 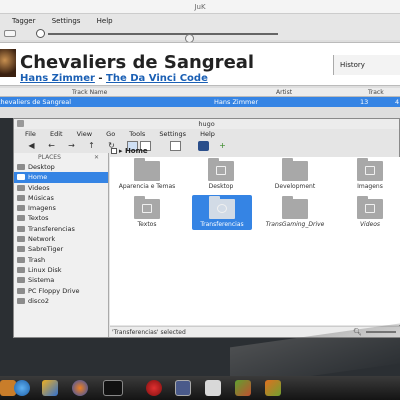 What do you see at coordinates (243, 388) in the screenshot?
I see `tools-icon` at bounding box center [243, 388].